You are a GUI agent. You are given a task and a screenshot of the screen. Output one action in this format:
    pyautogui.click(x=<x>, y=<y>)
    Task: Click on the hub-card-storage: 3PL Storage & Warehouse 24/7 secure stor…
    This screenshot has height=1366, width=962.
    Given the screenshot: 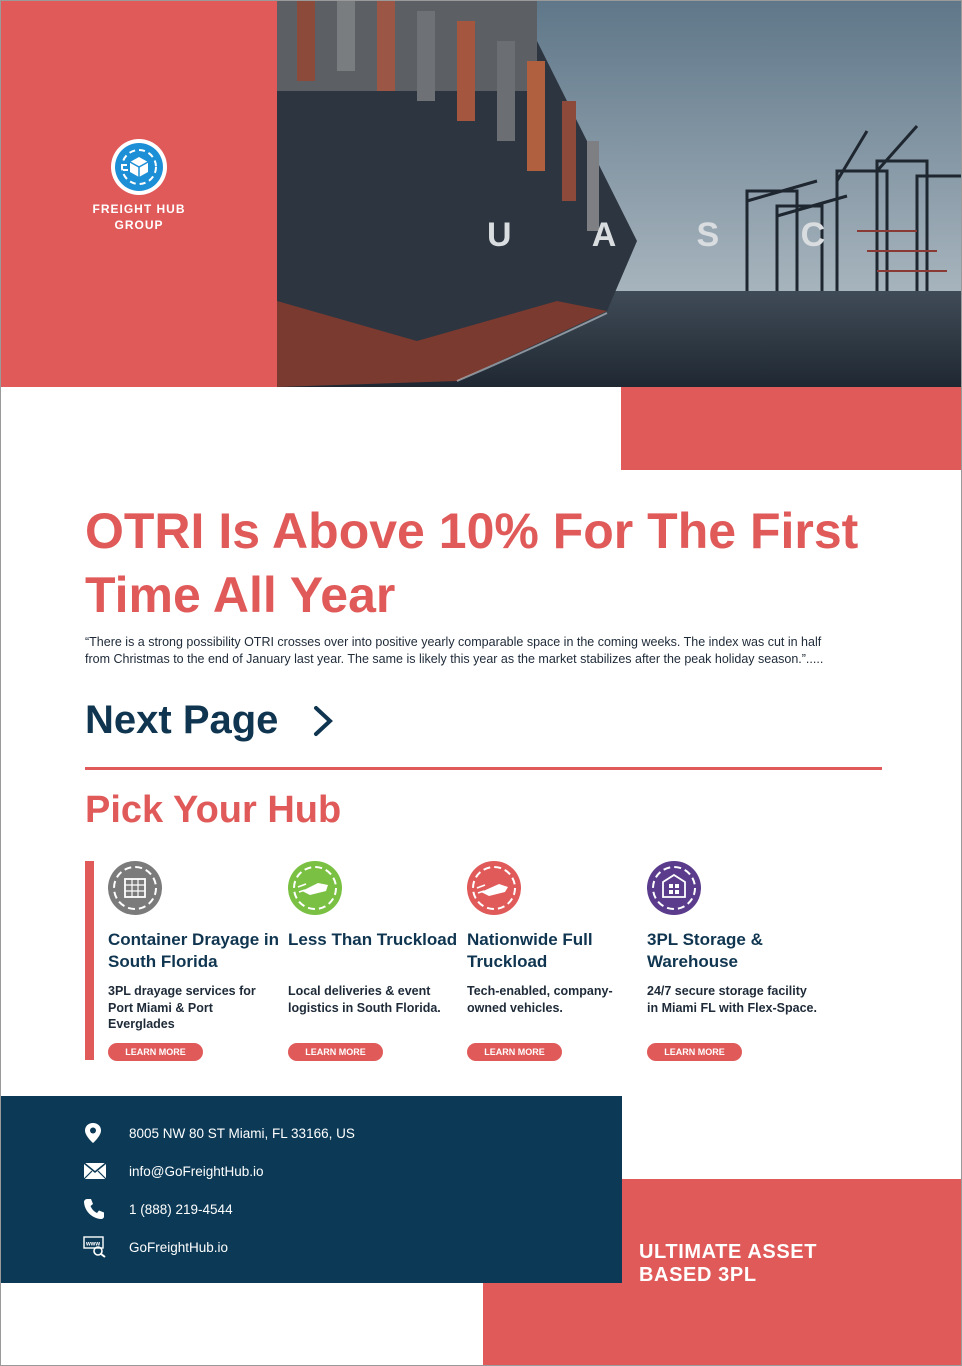 What is the action you would take?
    pyautogui.click(x=733, y=961)
    